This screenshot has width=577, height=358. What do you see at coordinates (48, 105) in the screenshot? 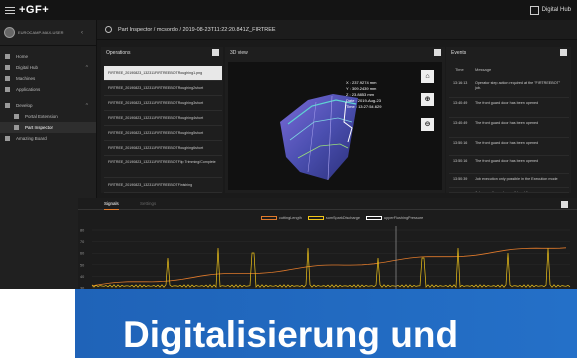
I see `sidebar-item-develop: Develop ^` at bounding box center [48, 105].